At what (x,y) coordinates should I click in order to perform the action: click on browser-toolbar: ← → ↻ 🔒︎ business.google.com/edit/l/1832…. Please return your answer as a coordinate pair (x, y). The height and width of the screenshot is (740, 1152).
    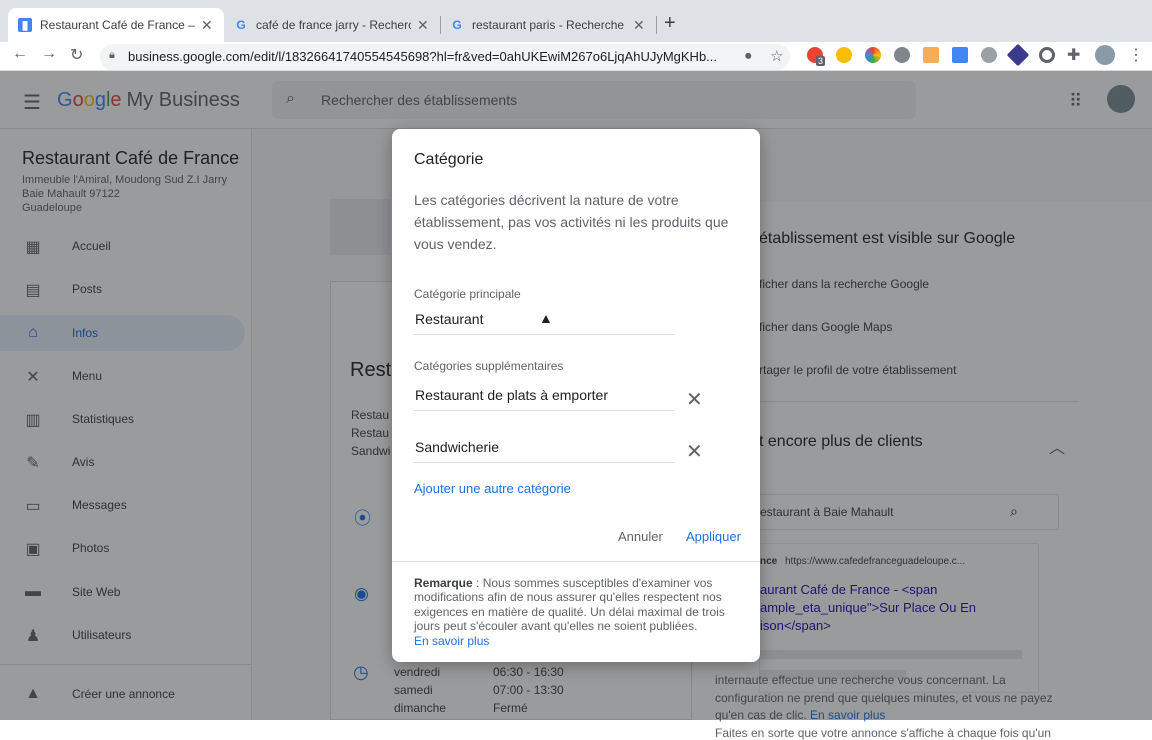
    Looking at the image, I should click on (576, 56).